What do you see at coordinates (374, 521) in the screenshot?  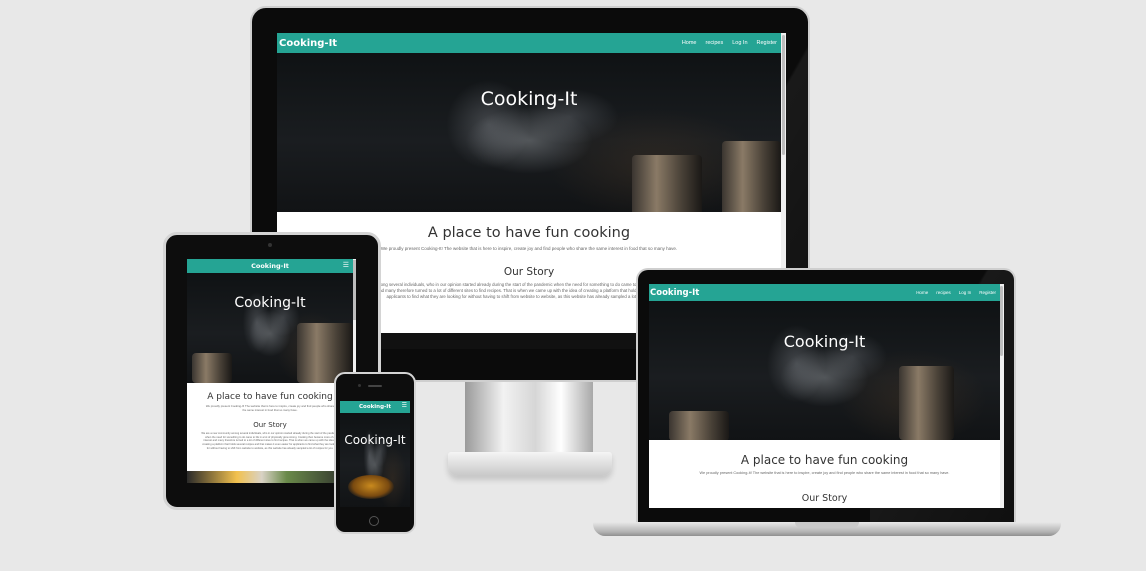 I see `home-button` at bounding box center [374, 521].